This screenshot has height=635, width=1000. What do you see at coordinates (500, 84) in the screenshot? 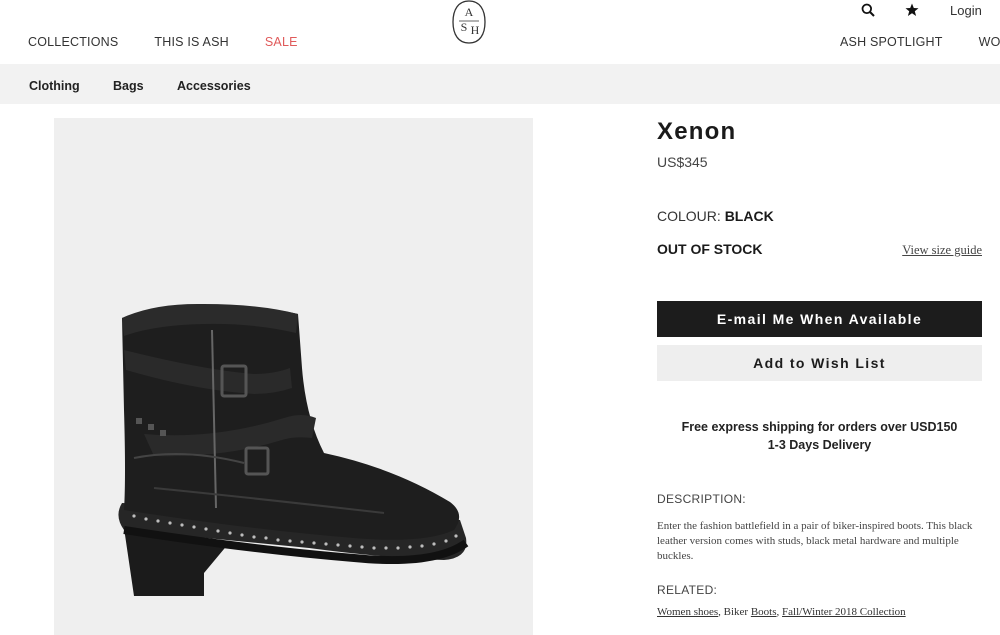
I see `category-subnav: Clothing Bags Accessories` at bounding box center [500, 84].